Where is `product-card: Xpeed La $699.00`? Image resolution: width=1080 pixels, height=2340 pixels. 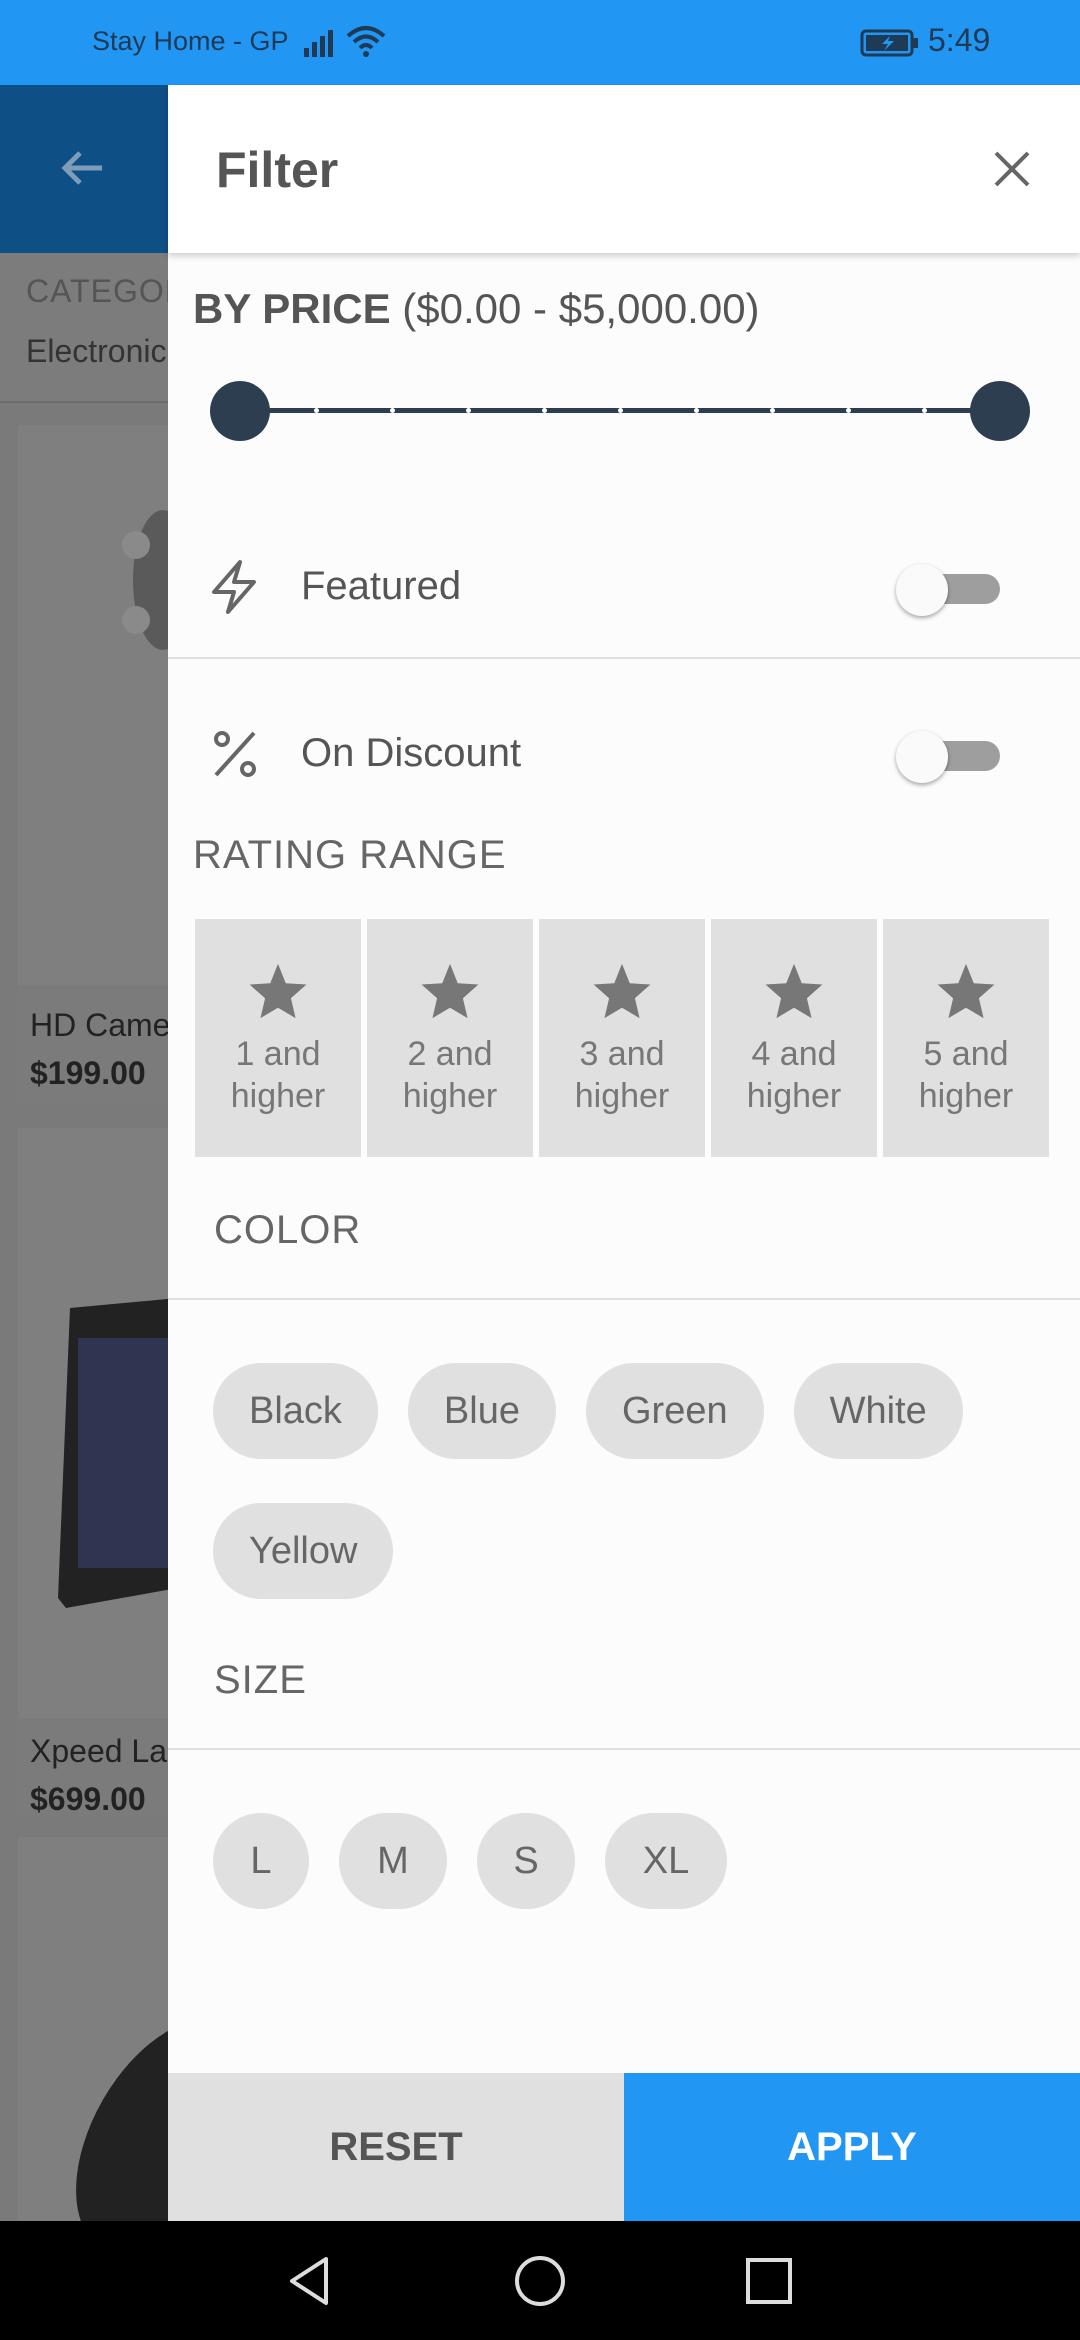
product-card: Xpeed La $699.00 is located at coordinates (94, 1473).